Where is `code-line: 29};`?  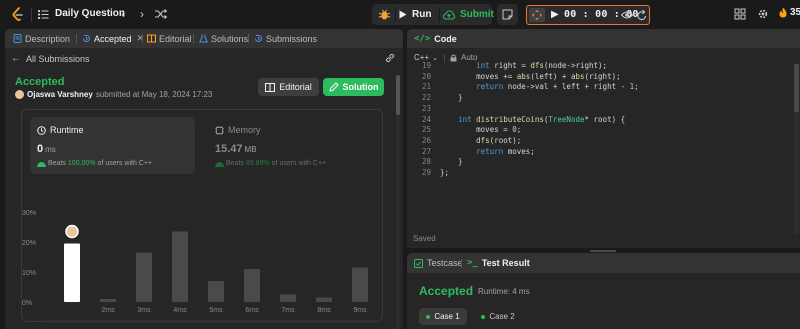 code-line: 29}; is located at coordinates (597, 173).